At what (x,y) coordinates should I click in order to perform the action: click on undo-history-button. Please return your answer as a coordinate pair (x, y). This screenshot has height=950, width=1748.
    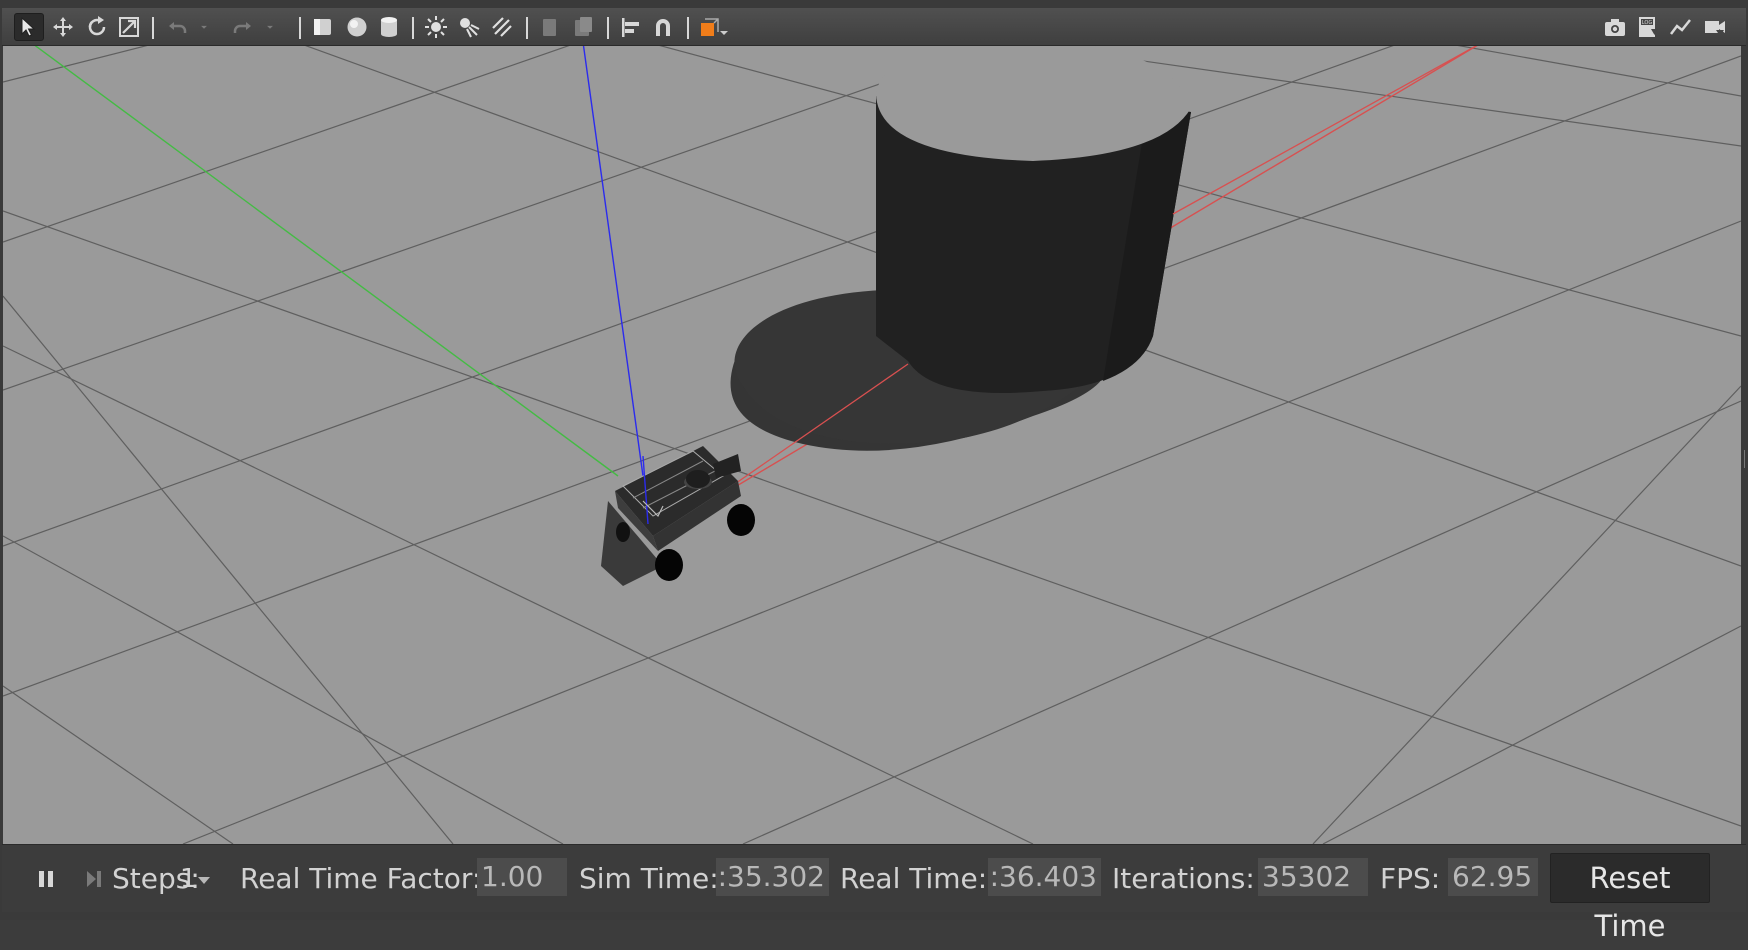
    Looking at the image, I should click on (204, 27).